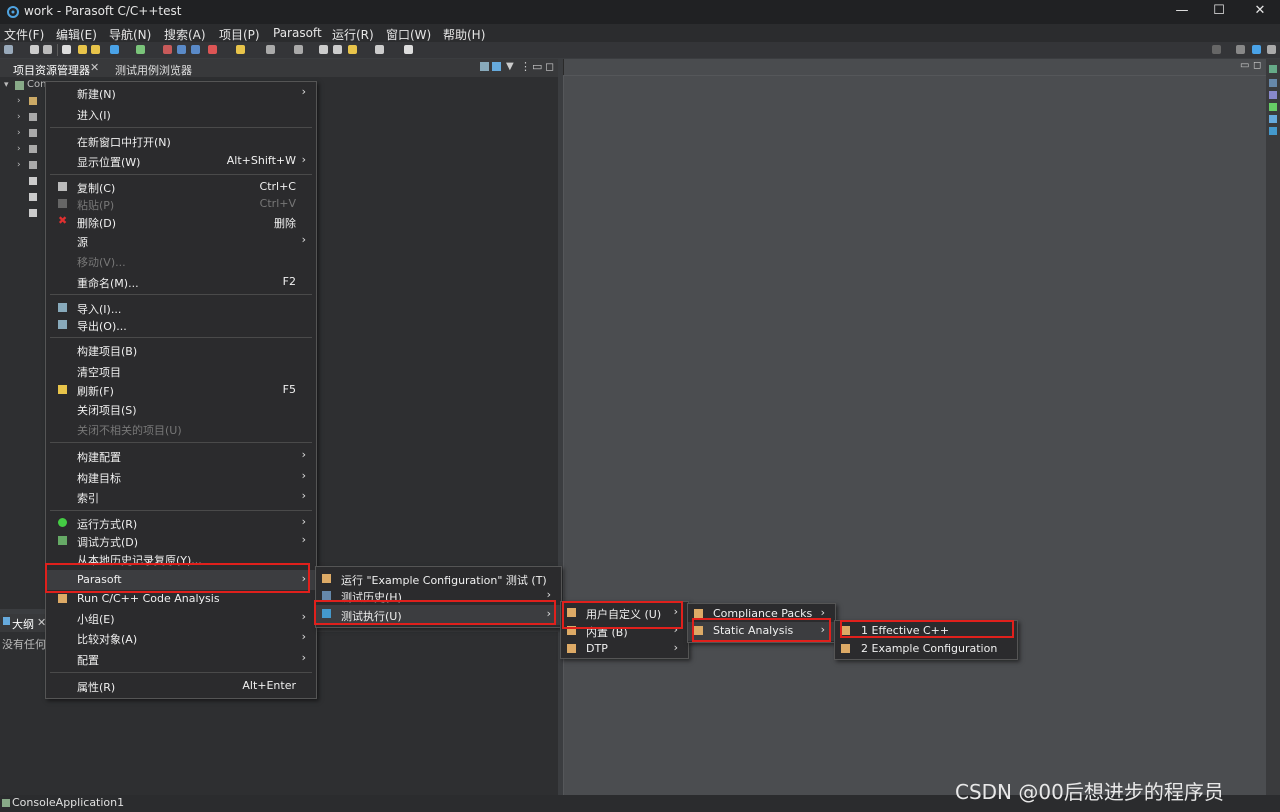 The width and height of the screenshot is (1280, 812). I want to click on view-menu-icon: ⋮, so click(525, 66).